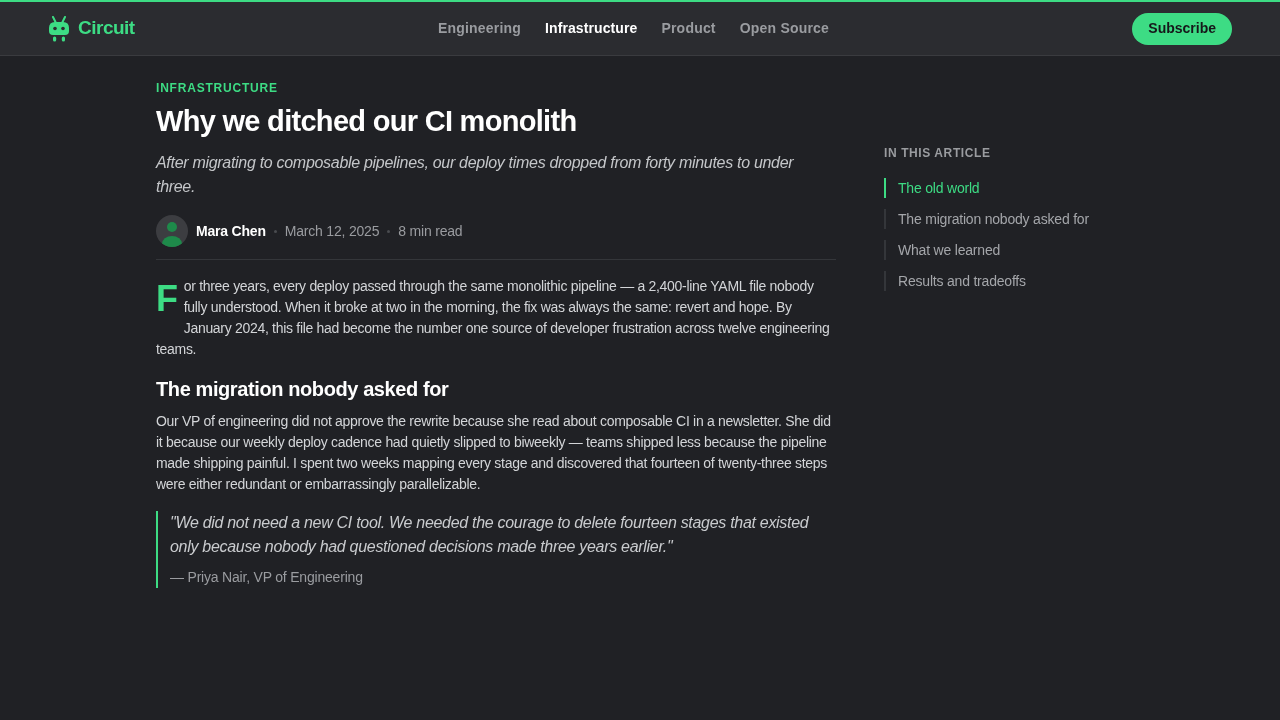 This screenshot has width=1280, height=720. I want to click on toc-link: What we learned, so click(1004, 250).